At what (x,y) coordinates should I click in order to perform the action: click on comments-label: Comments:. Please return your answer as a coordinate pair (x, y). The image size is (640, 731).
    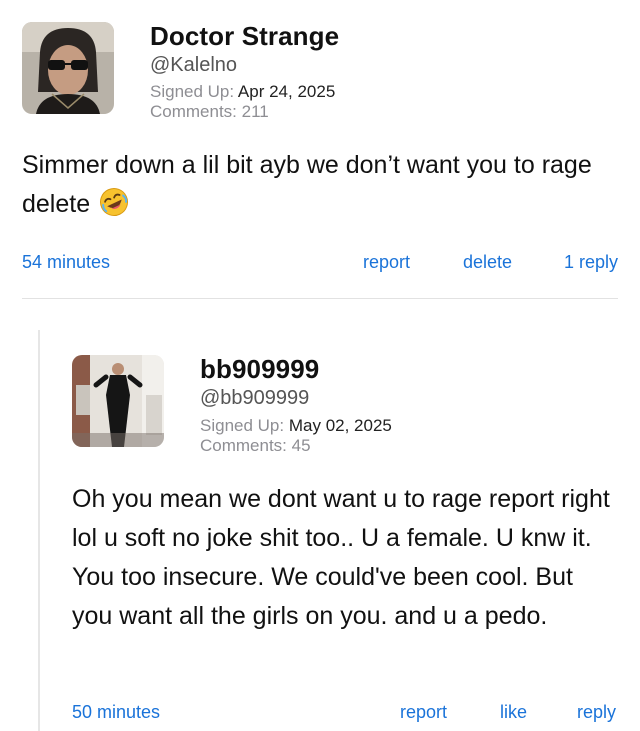
    Looking at the image, I should click on (193, 111).